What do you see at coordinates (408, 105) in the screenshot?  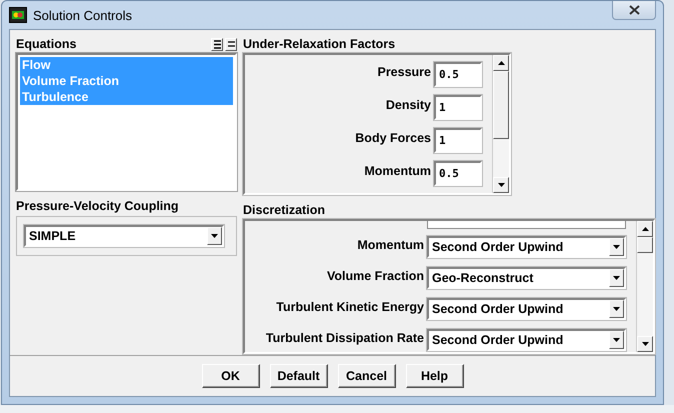 I see `field-label: Density` at bounding box center [408, 105].